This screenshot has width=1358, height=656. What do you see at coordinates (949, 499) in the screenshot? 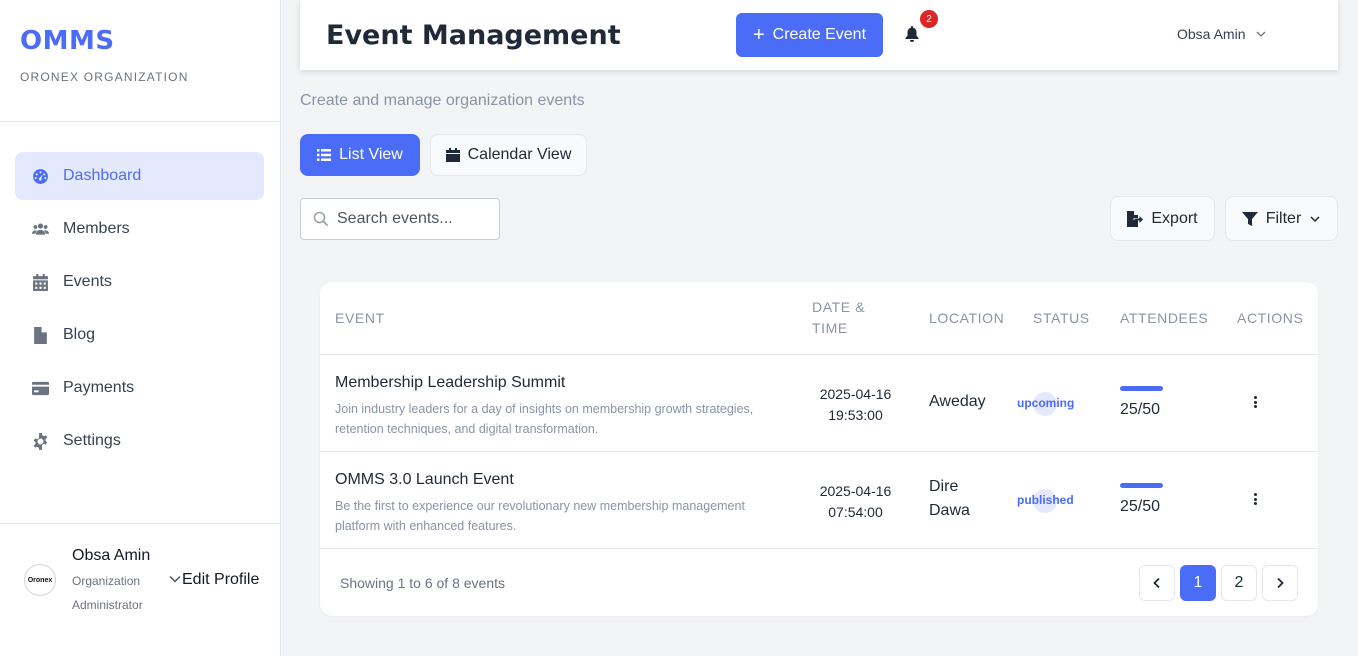
I see `event-location: Dire Dawa` at bounding box center [949, 499].